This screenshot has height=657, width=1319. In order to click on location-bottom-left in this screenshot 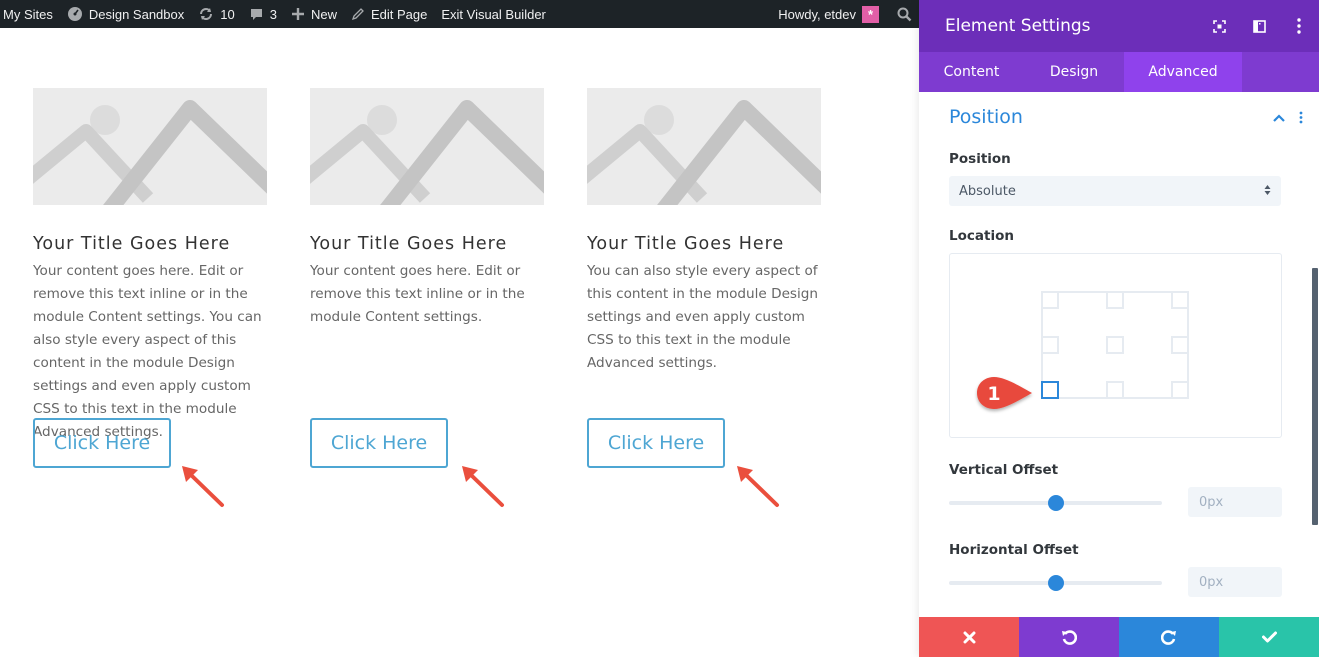, I will do `click(1050, 390)`.